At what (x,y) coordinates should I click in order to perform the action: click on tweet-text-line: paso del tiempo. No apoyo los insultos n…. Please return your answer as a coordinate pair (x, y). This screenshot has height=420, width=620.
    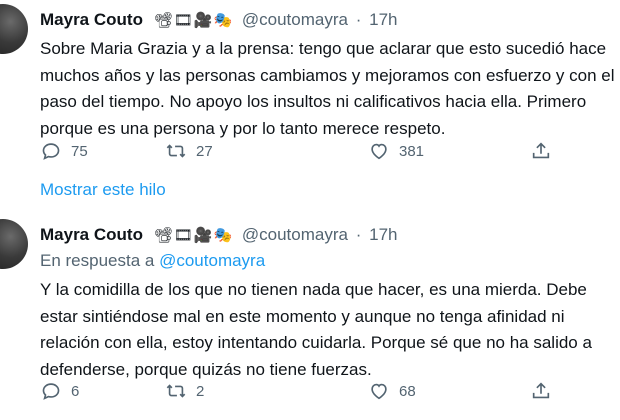
    Looking at the image, I should click on (313, 101).